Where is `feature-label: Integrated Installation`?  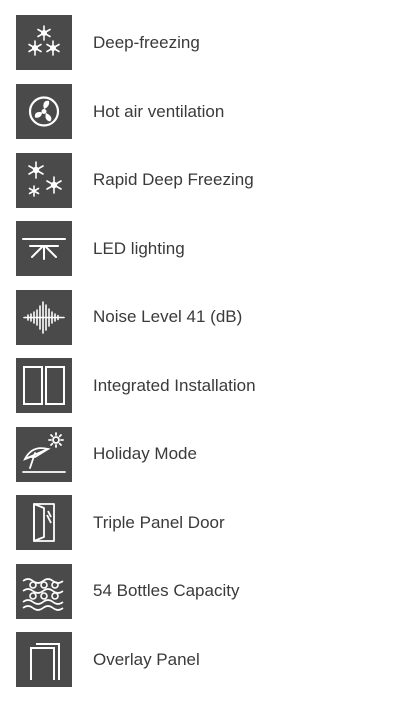
feature-label: Integrated Installation is located at coordinates (174, 385).